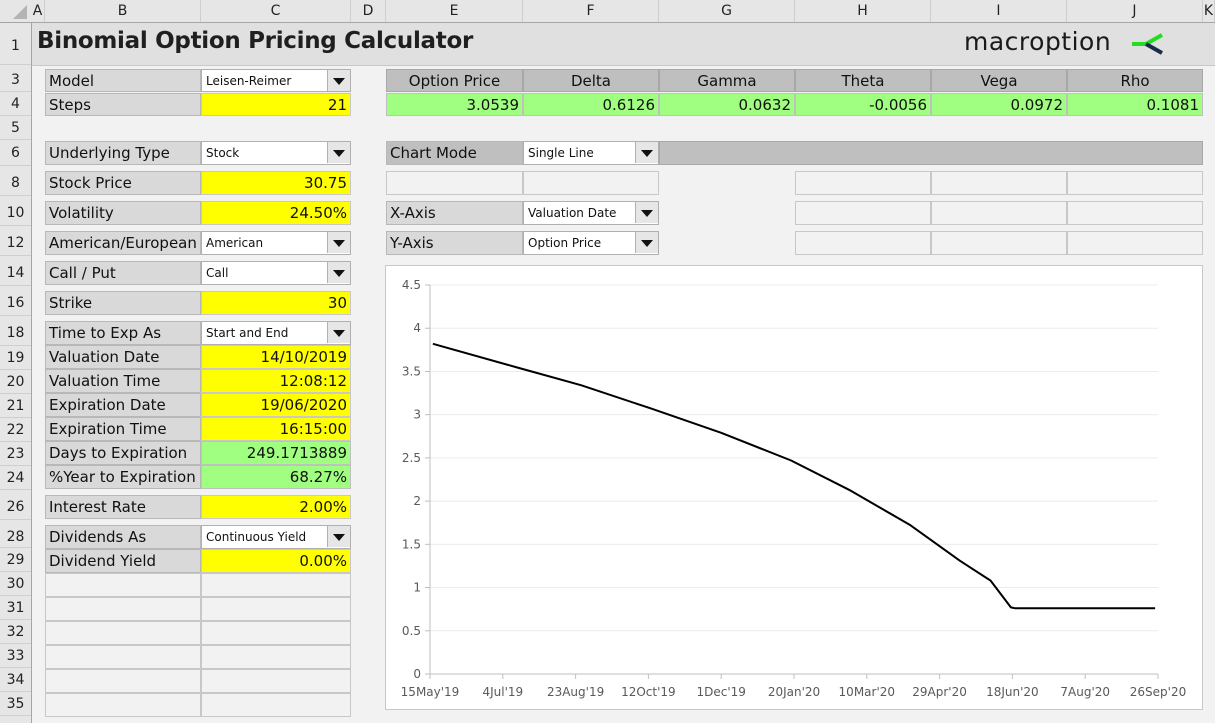  Describe the element at coordinates (15, 584) in the screenshot. I see `row-header: 30` at that location.